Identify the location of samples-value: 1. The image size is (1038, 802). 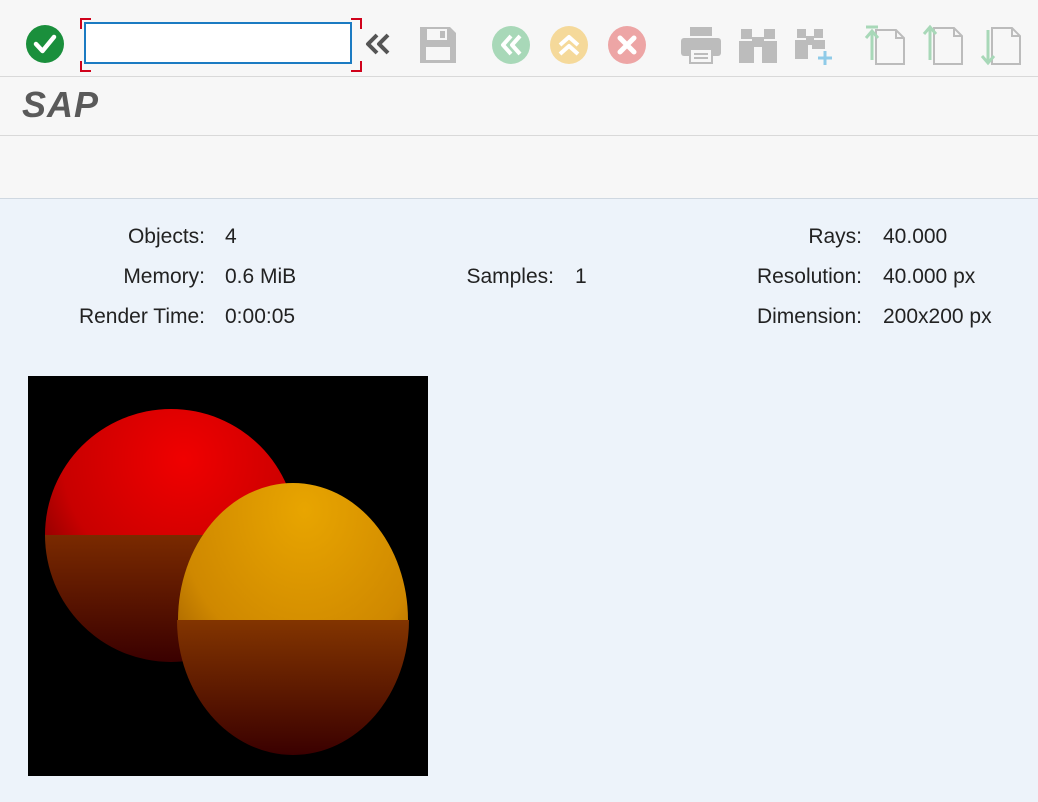
(581, 276).